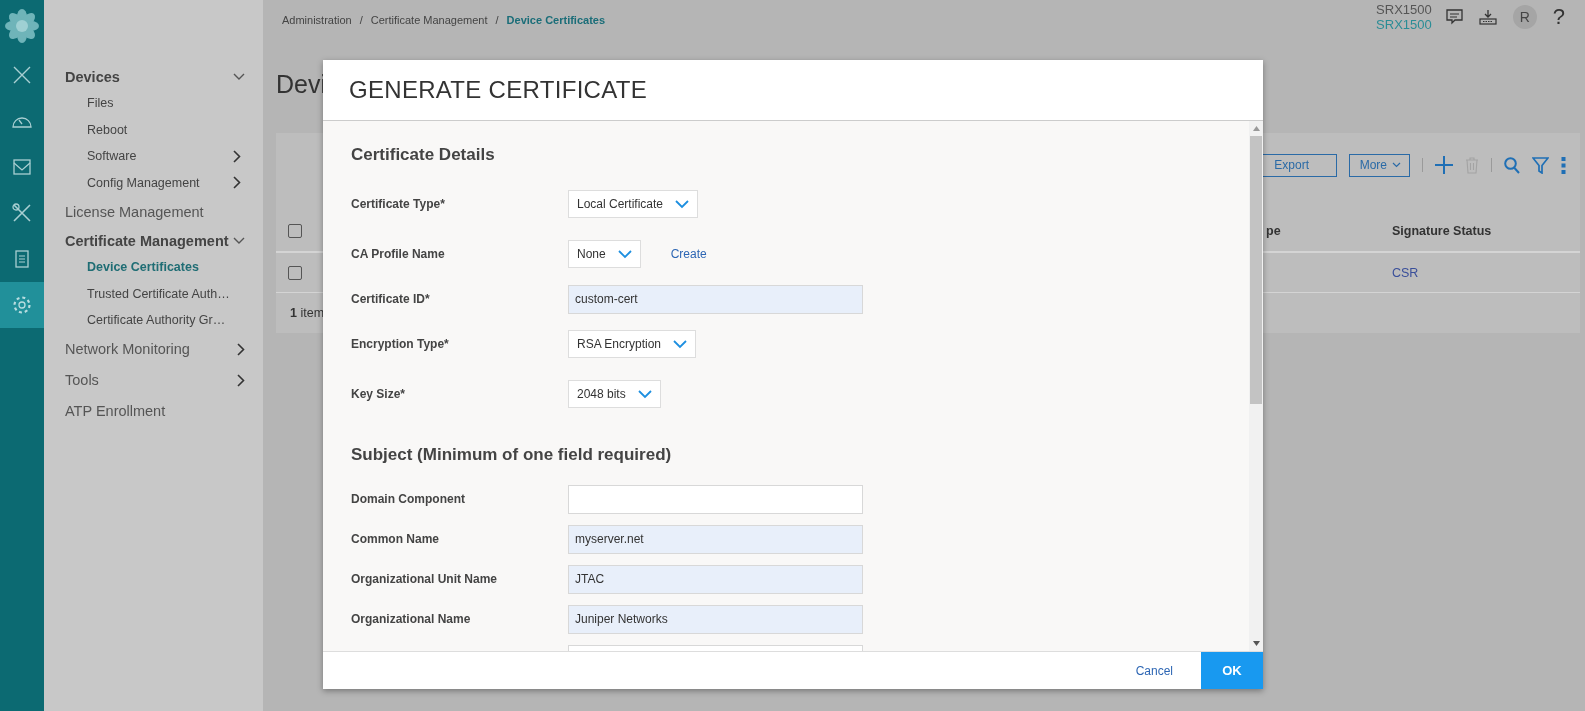 The width and height of the screenshot is (1585, 711). Describe the element at coordinates (1558, 17) in the screenshot. I see `help-button: ?` at that location.